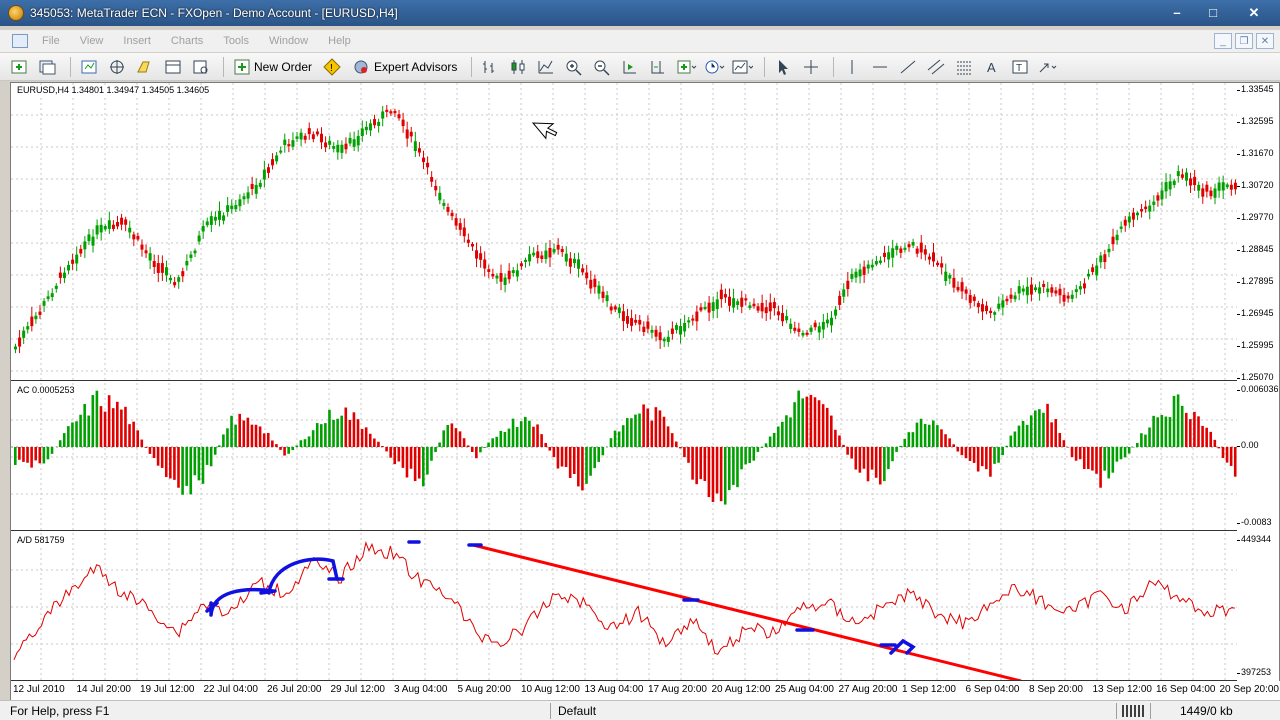 The image size is (1280, 720). What do you see at coordinates (518, 67) in the screenshot?
I see `candlestick-icon` at bounding box center [518, 67].